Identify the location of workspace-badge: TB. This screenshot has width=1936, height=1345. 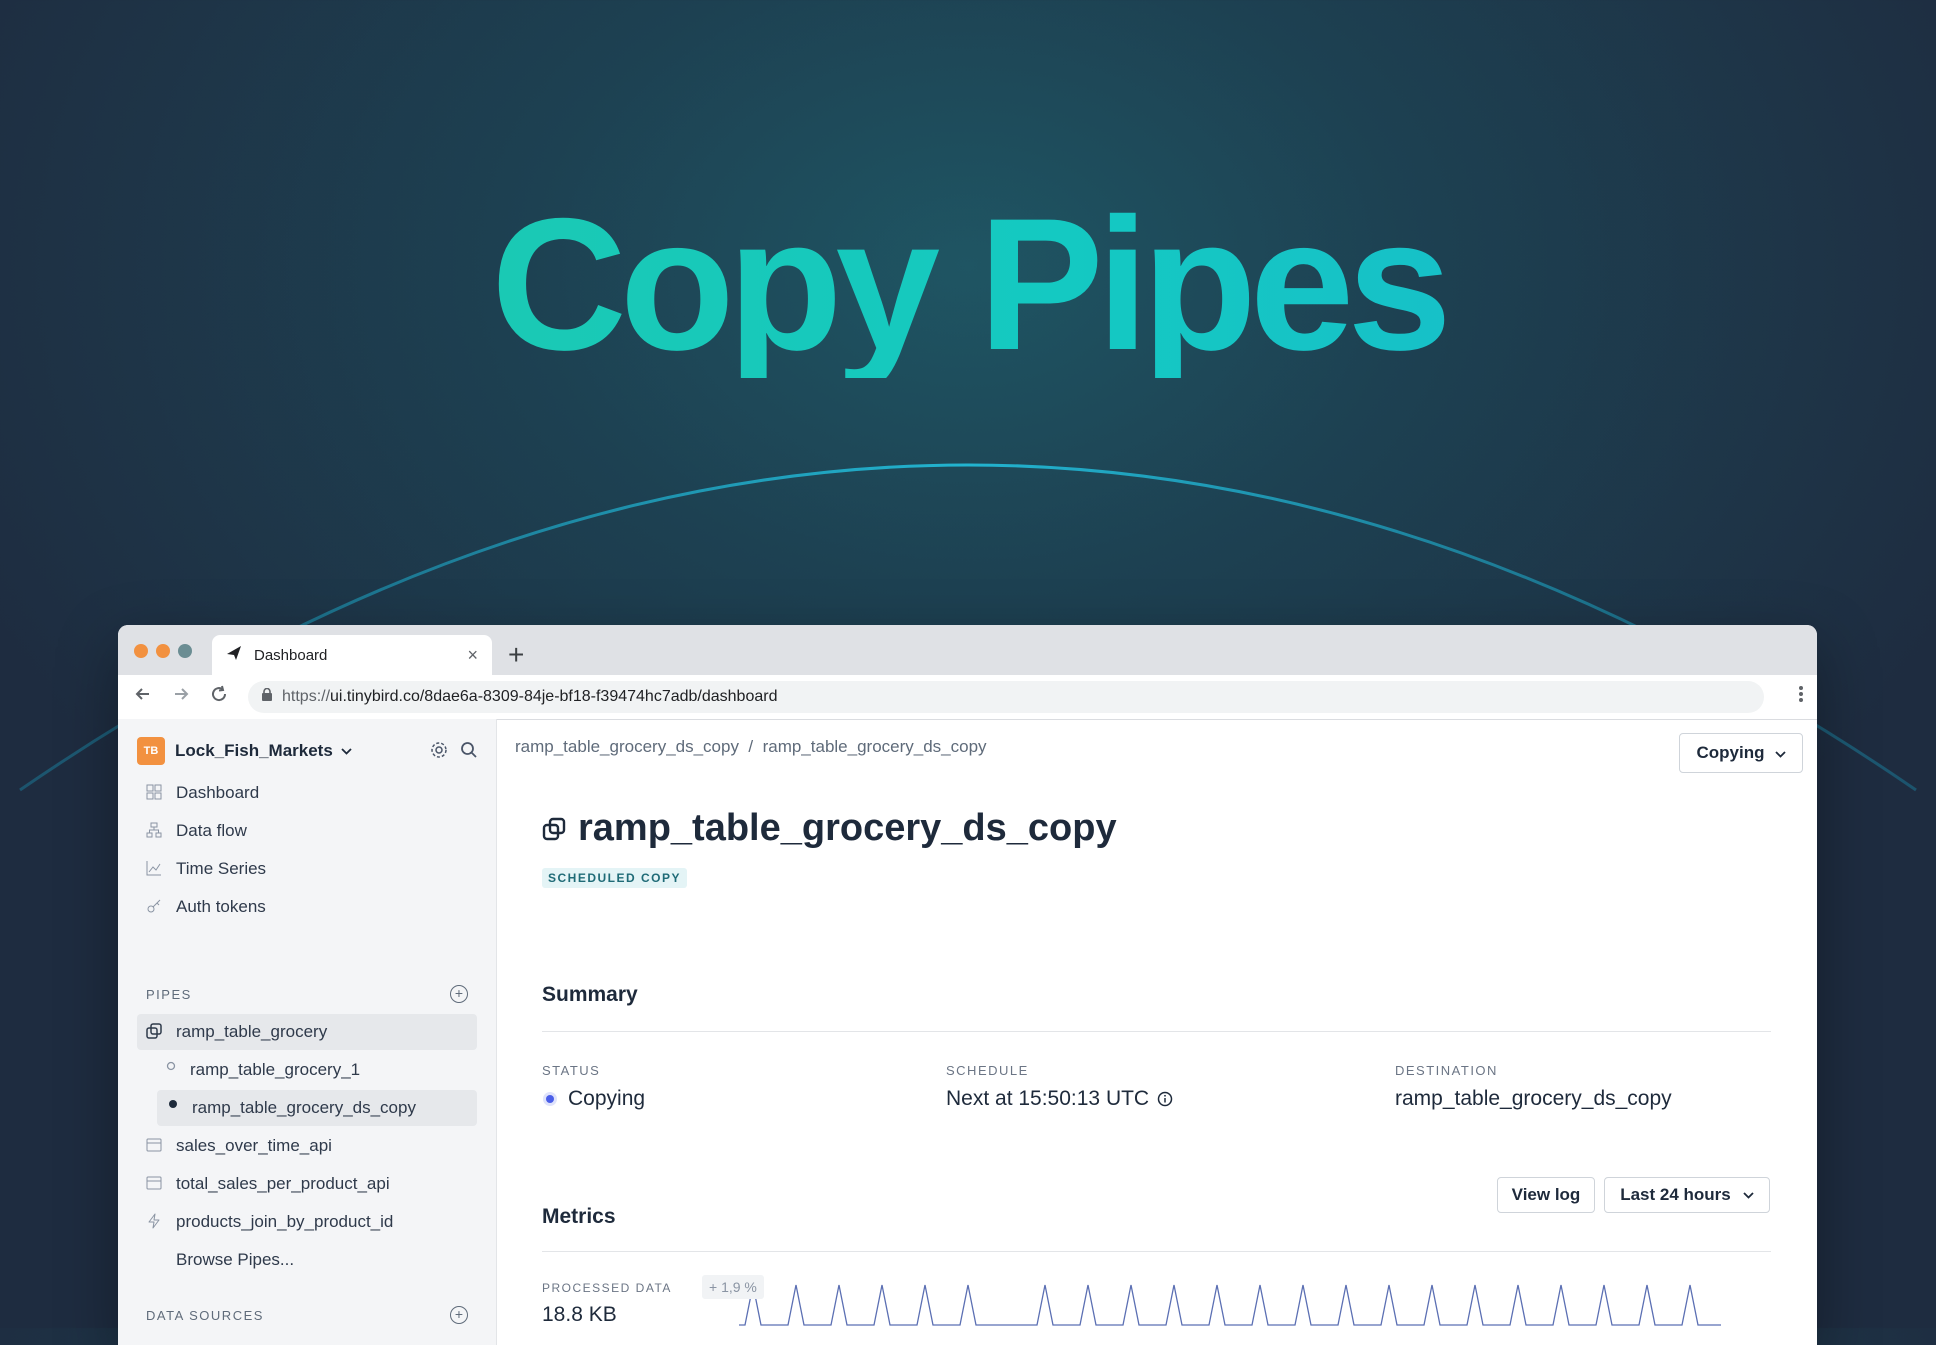
(151, 751).